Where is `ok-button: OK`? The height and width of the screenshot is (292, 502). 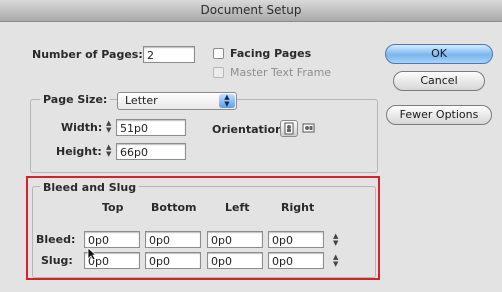 ok-button: OK is located at coordinates (439, 54).